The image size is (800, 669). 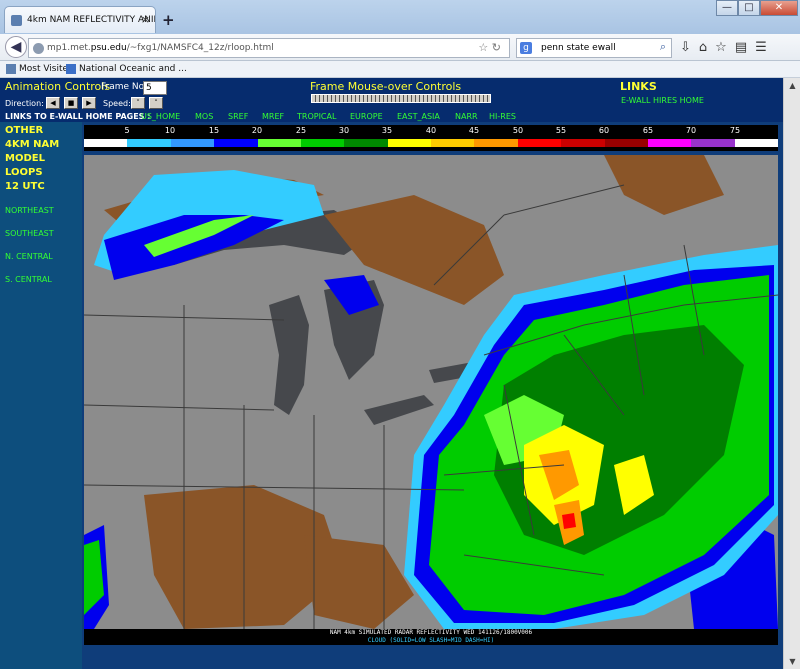 What do you see at coordinates (16, 20) in the screenshot?
I see `page-favicon-icon` at bounding box center [16, 20].